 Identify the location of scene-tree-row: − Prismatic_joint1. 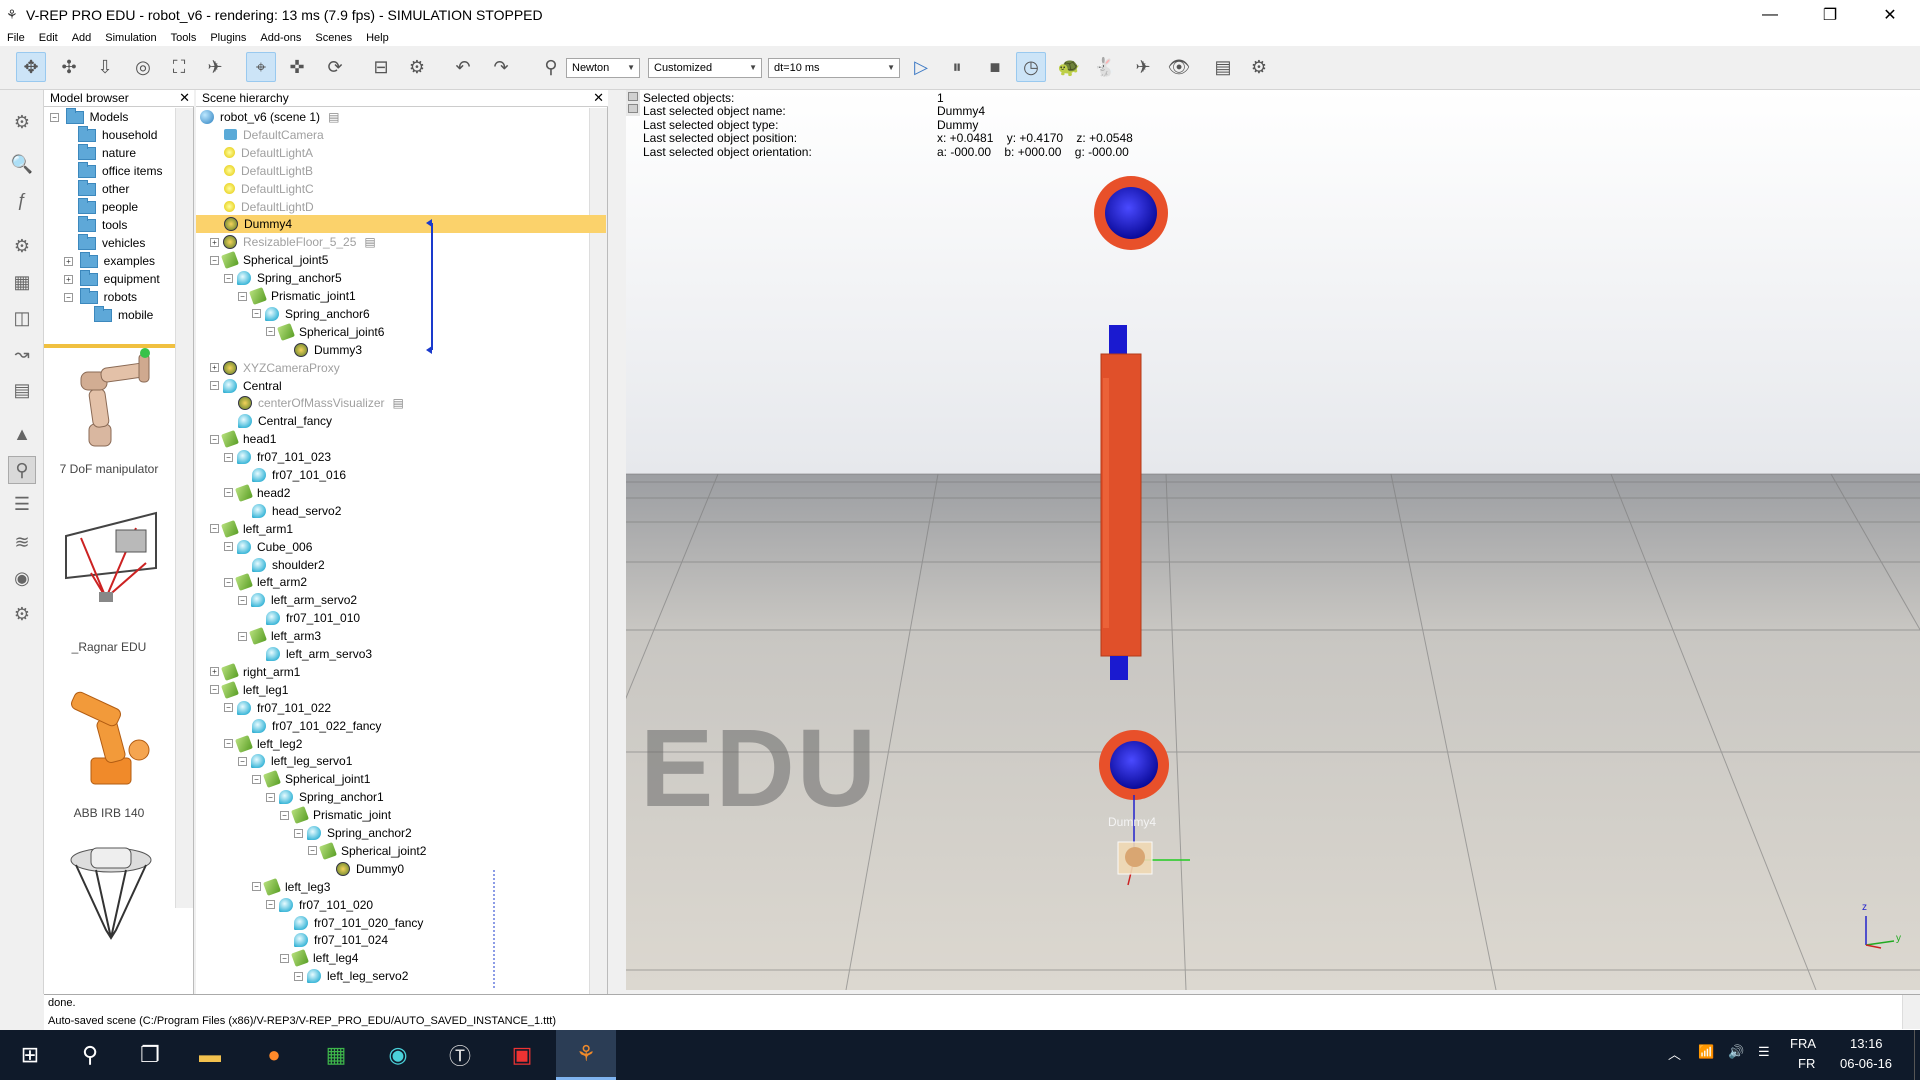
(297, 296).